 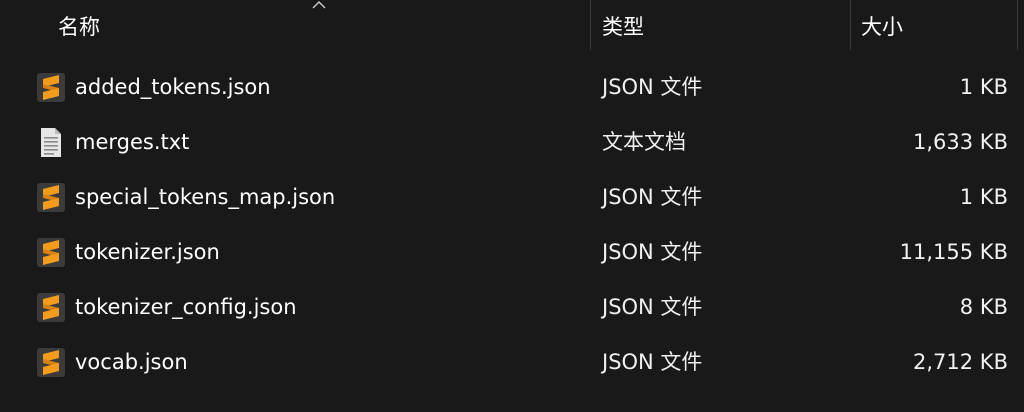 I want to click on file-name: merges.txt, so click(x=132, y=142).